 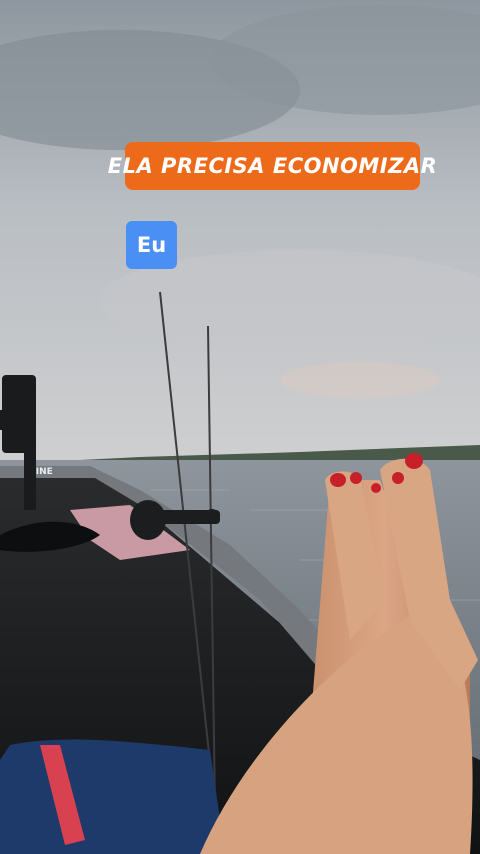 I want to click on name-tag: Eu, so click(x=151, y=245).